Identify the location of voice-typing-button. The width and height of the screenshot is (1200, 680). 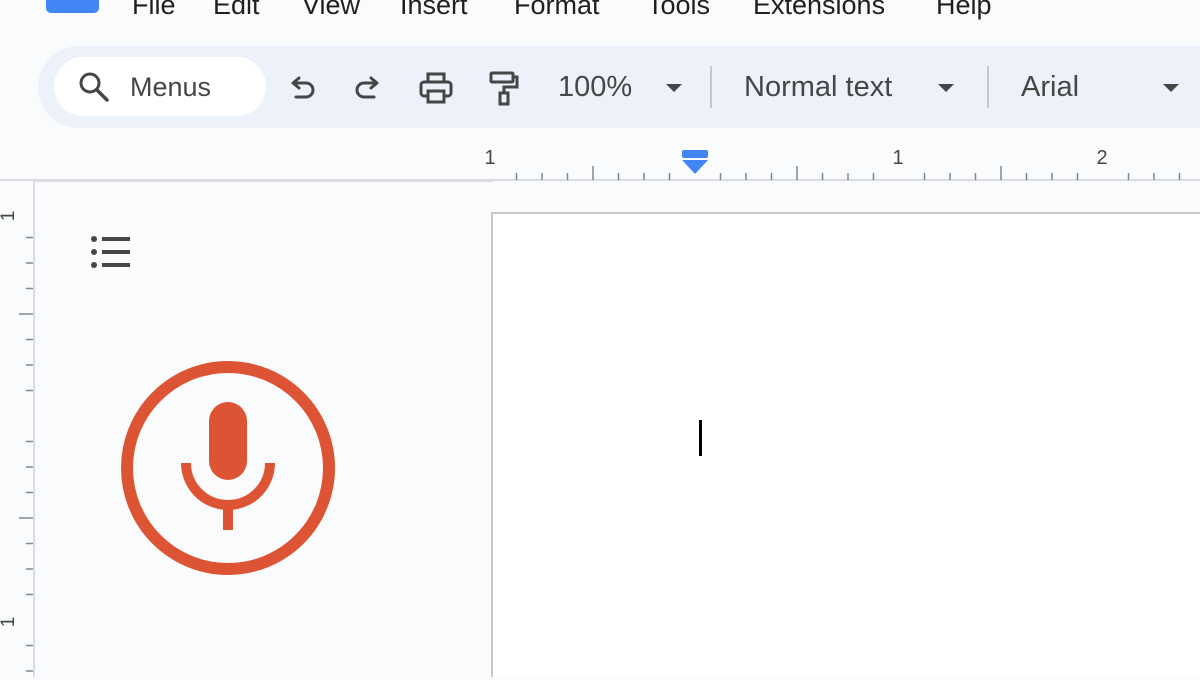
(228, 468).